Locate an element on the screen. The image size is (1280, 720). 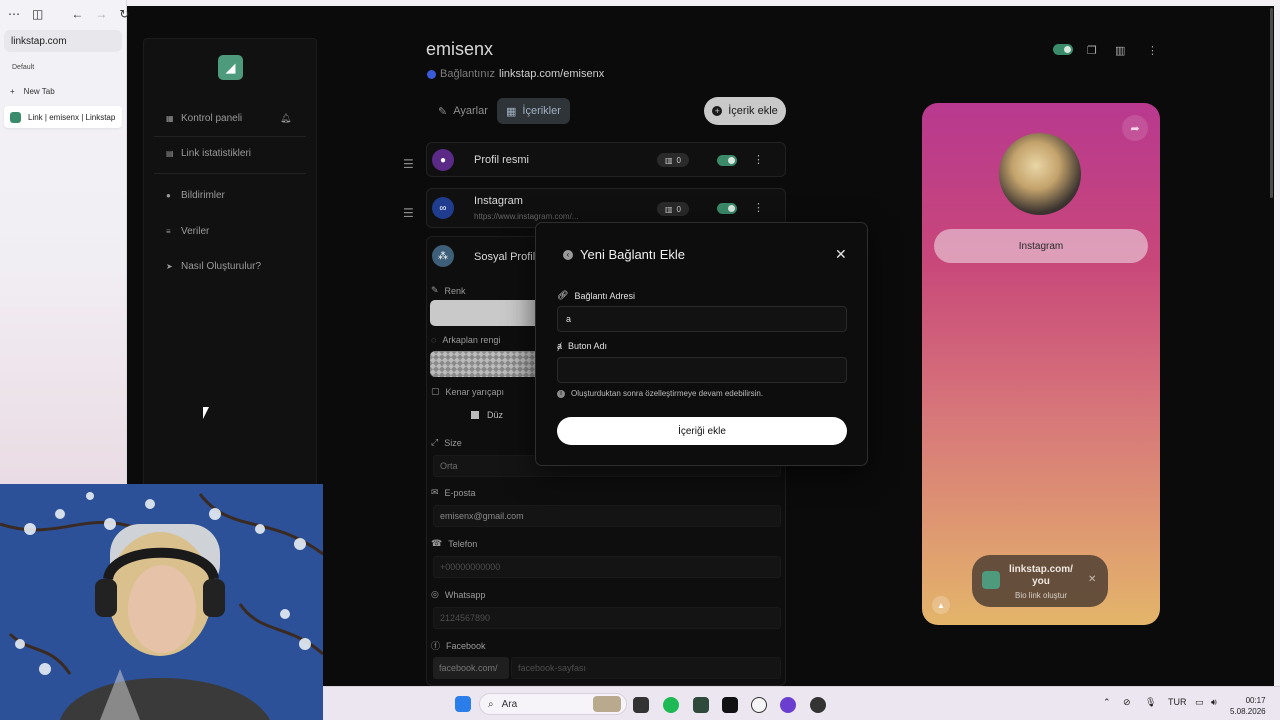
promo-title: linkstap.com/ you is located at coordinates (1041, 575).